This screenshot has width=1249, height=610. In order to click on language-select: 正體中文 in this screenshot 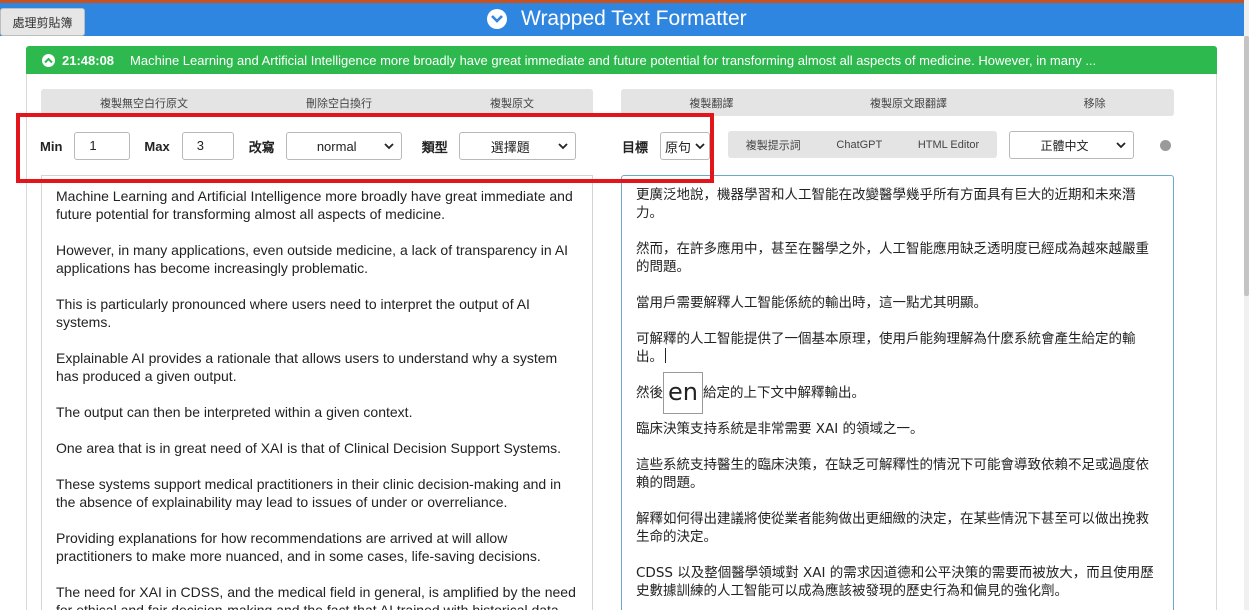, I will do `click(1071, 145)`.